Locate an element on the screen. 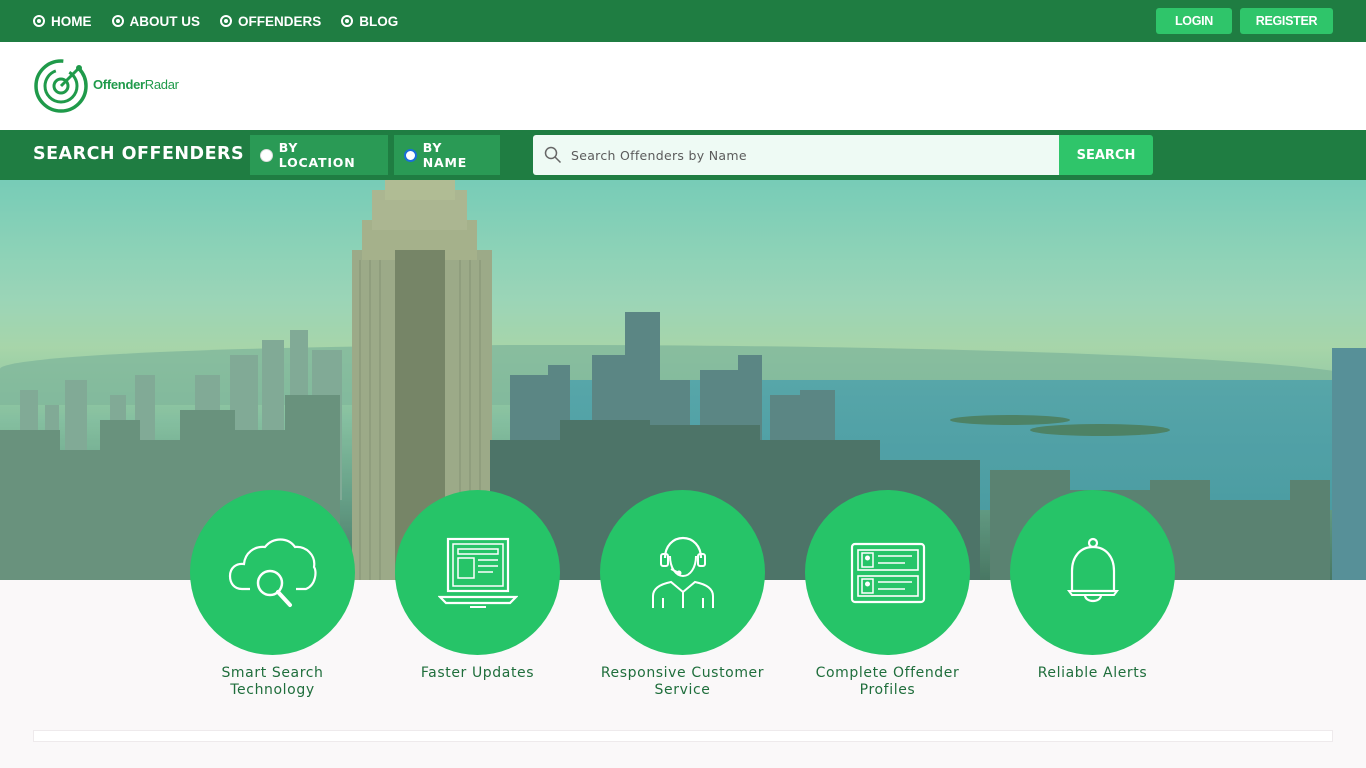  nav-item-label: BLOG is located at coordinates (379, 21).